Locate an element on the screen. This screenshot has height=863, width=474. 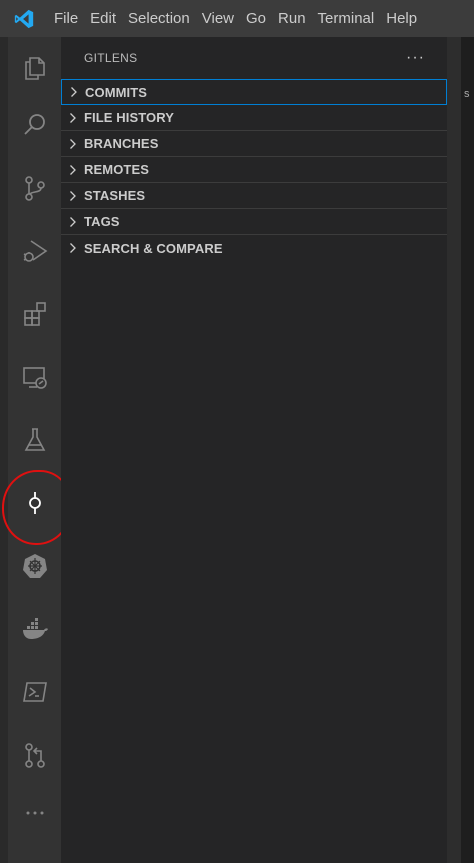
run-debug-icon is located at coordinates (34, 251).